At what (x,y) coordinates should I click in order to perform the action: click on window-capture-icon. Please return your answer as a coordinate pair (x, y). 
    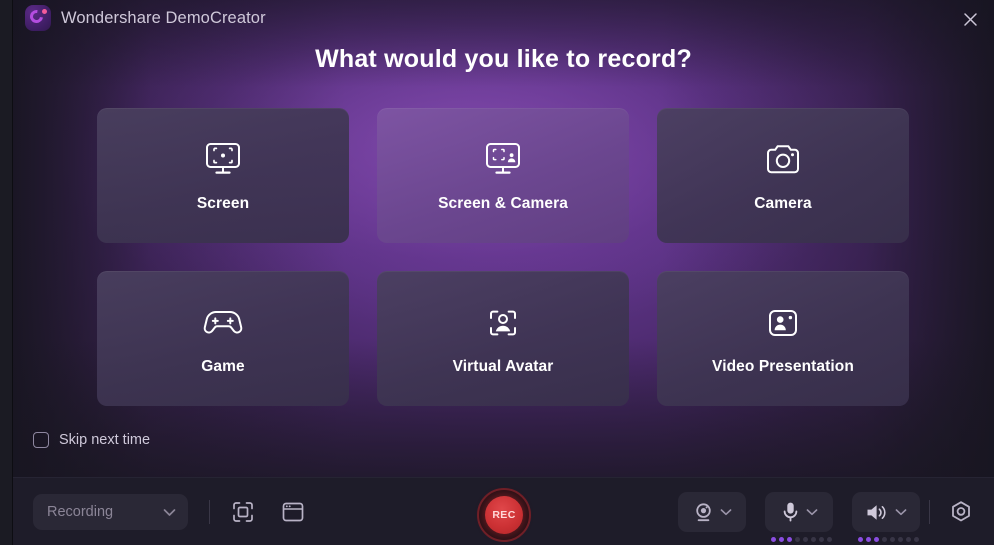
    Looking at the image, I should click on (293, 512).